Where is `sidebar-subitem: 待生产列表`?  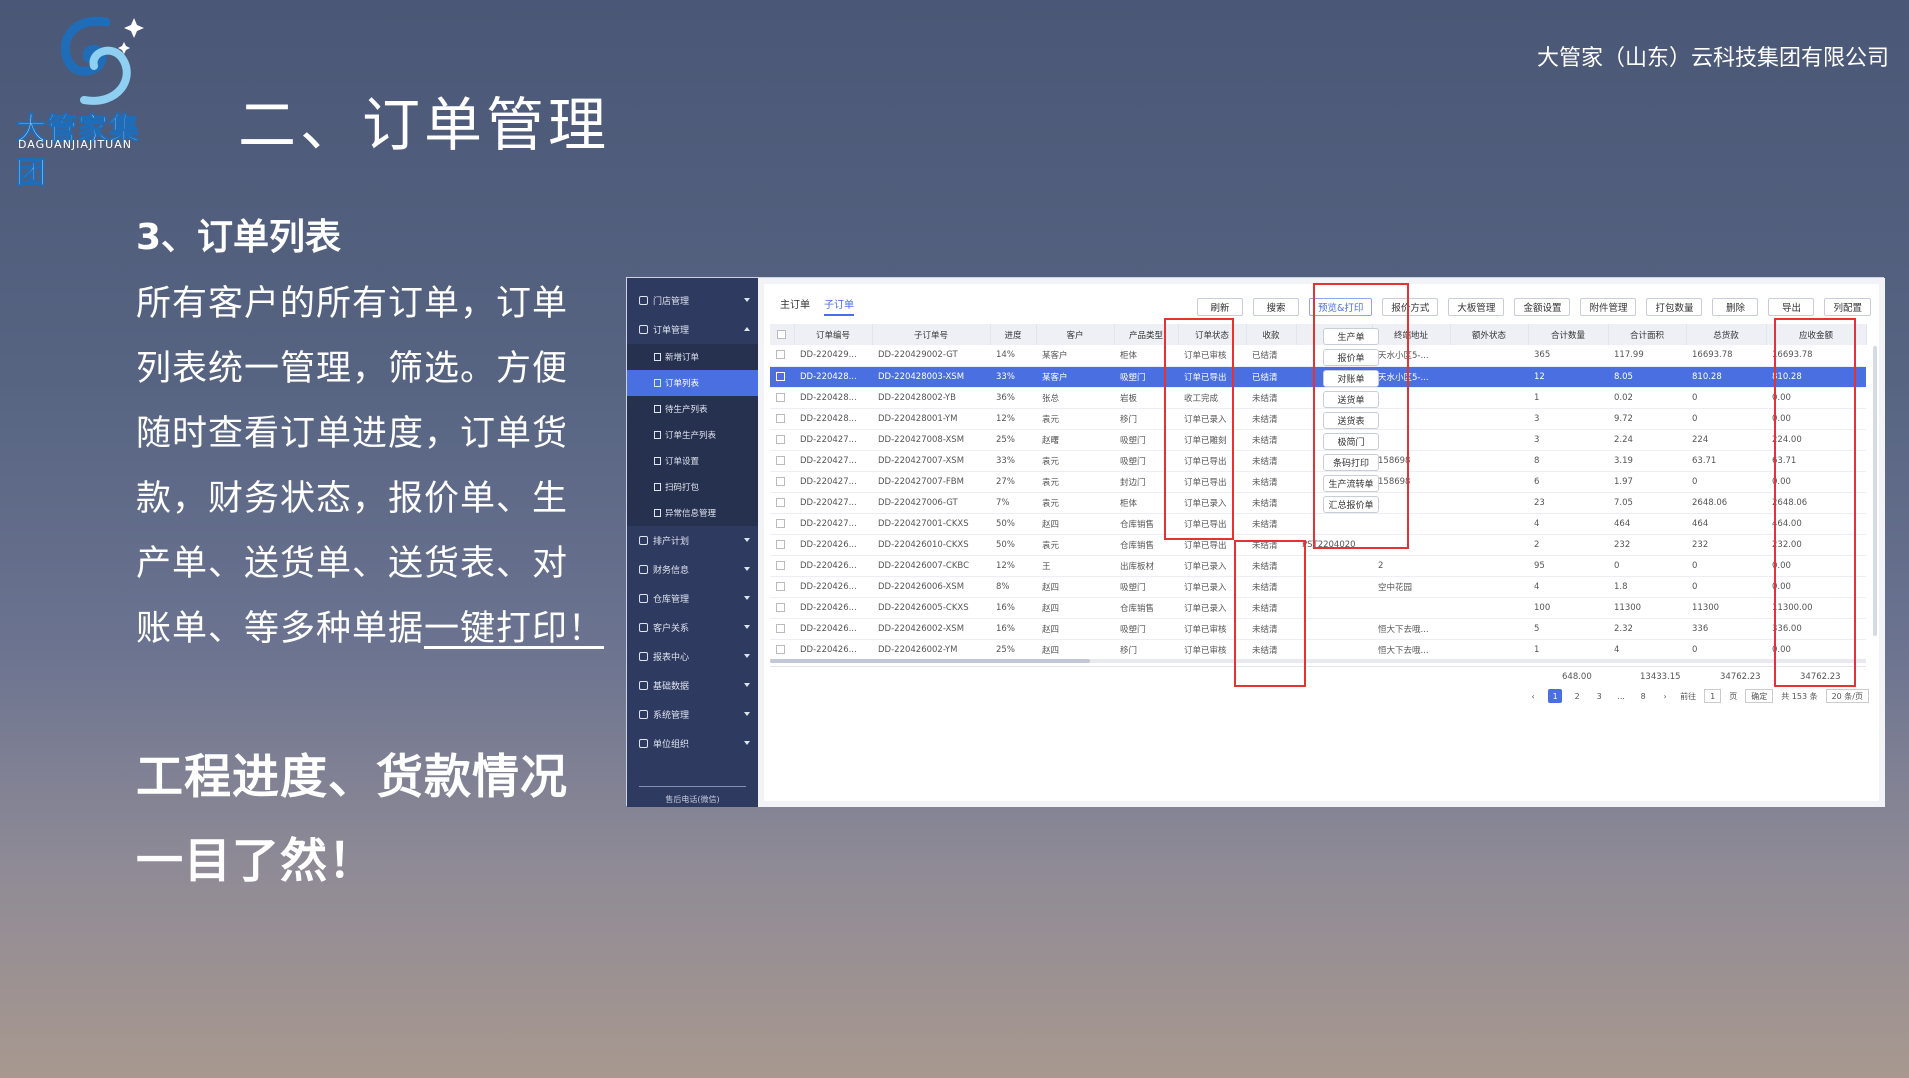 sidebar-subitem: 待生产列表 is located at coordinates (692, 409).